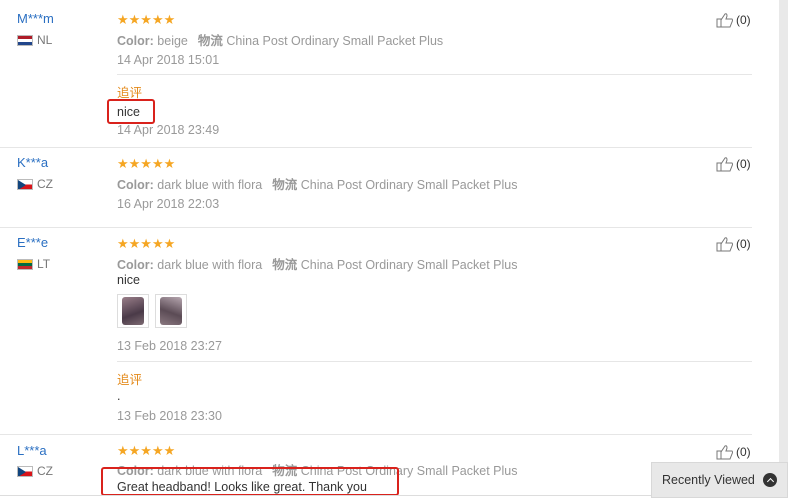 This screenshot has height=498, width=788. What do you see at coordinates (128, 280) in the screenshot?
I see `review-text: nice` at bounding box center [128, 280].